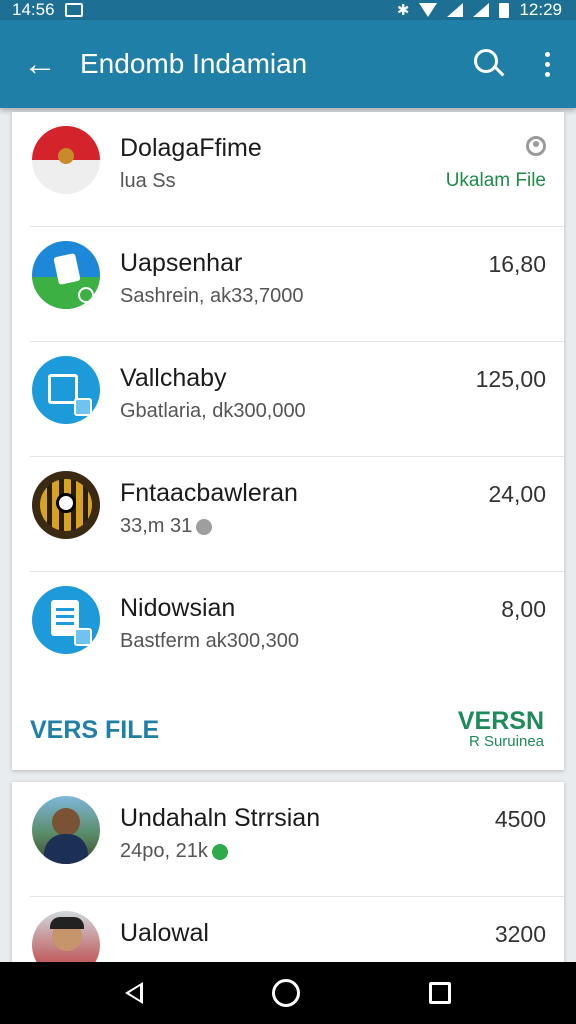  Describe the element at coordinates (504, 10) in the screenshot. I see `battery-icon` at that location.